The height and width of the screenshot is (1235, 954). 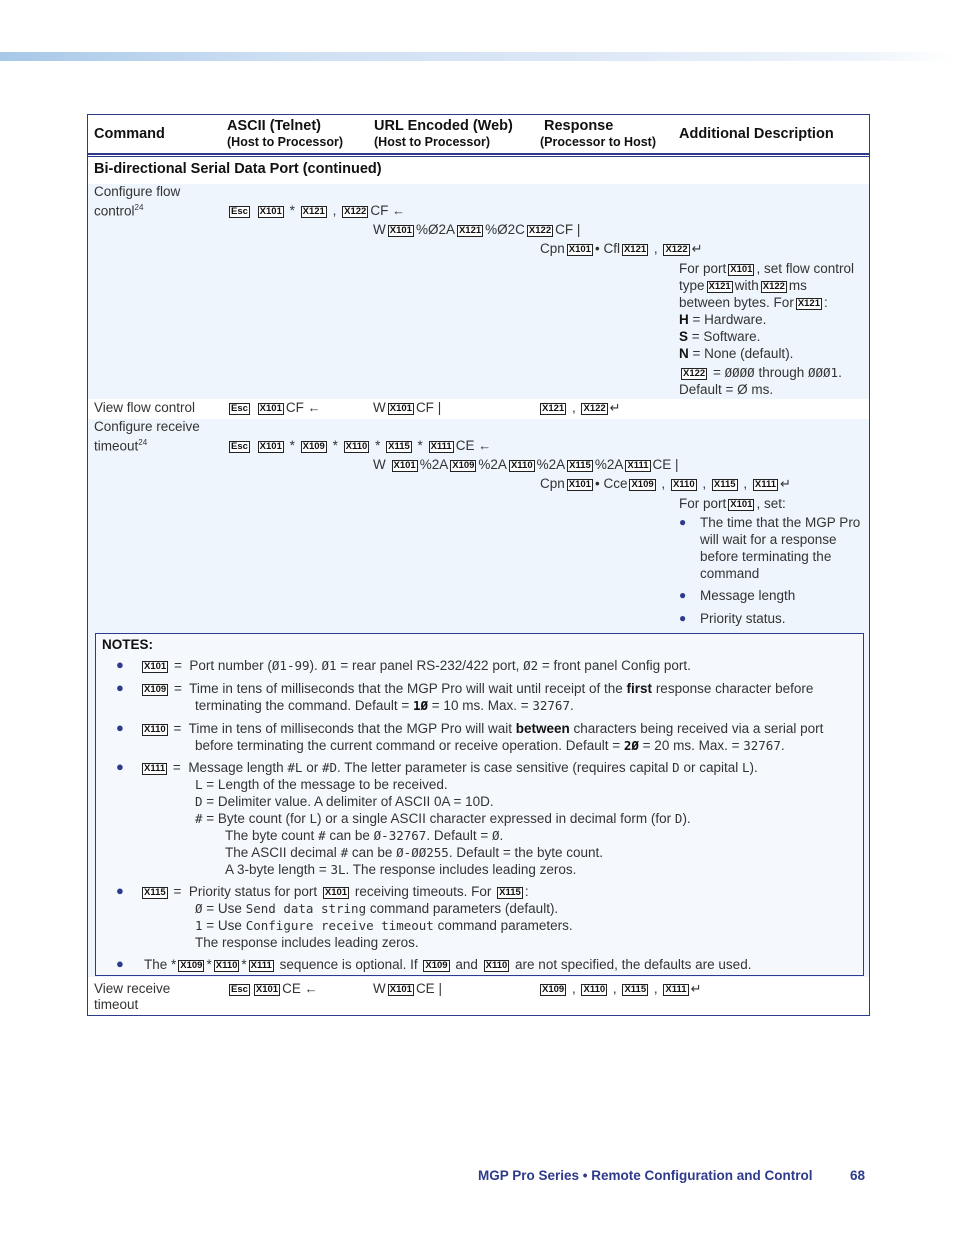 I want to click on value: Ø1, so click(x=329, y=665).